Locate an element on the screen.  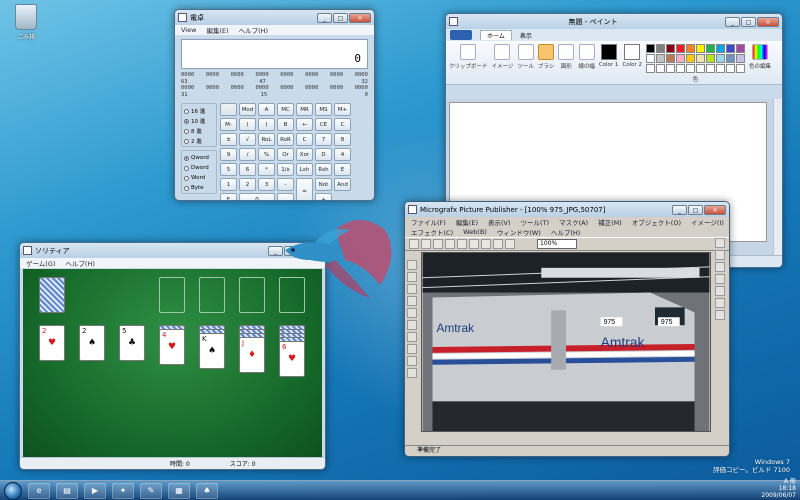
ime-indicator: A 般 is located at coordinates (778, 481).